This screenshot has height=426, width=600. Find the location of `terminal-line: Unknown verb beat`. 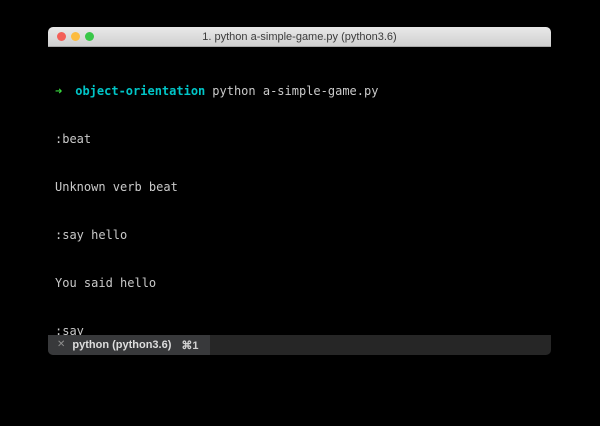

terminal-line: Unknown verb beat is located at coordinates (116, 187).